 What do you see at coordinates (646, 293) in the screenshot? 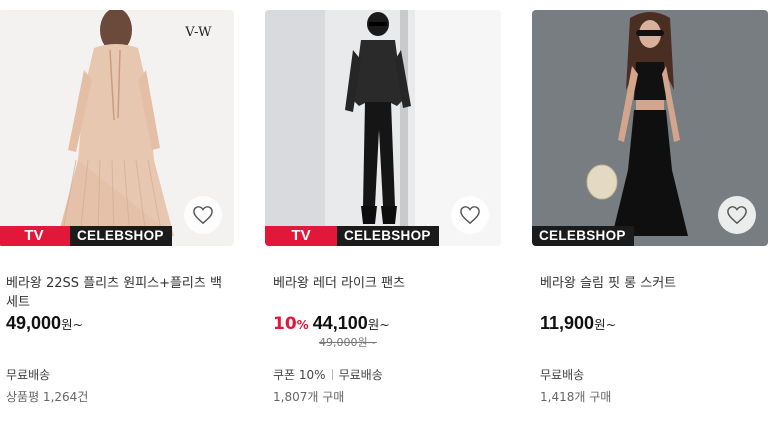
I see `product-title: 베라왕 슬림 핏 롱 스커트` at bounding box center [646, 293].